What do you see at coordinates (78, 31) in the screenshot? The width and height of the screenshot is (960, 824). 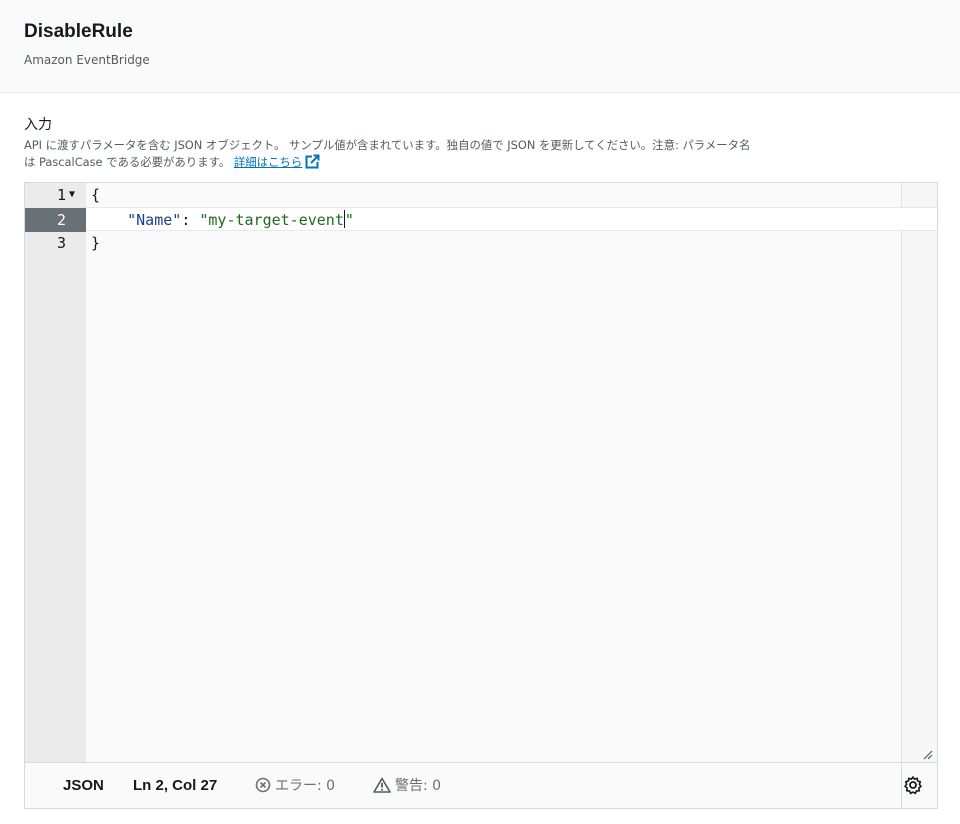 I see `page-title: DisableRule` at bounding box center [78, 31].